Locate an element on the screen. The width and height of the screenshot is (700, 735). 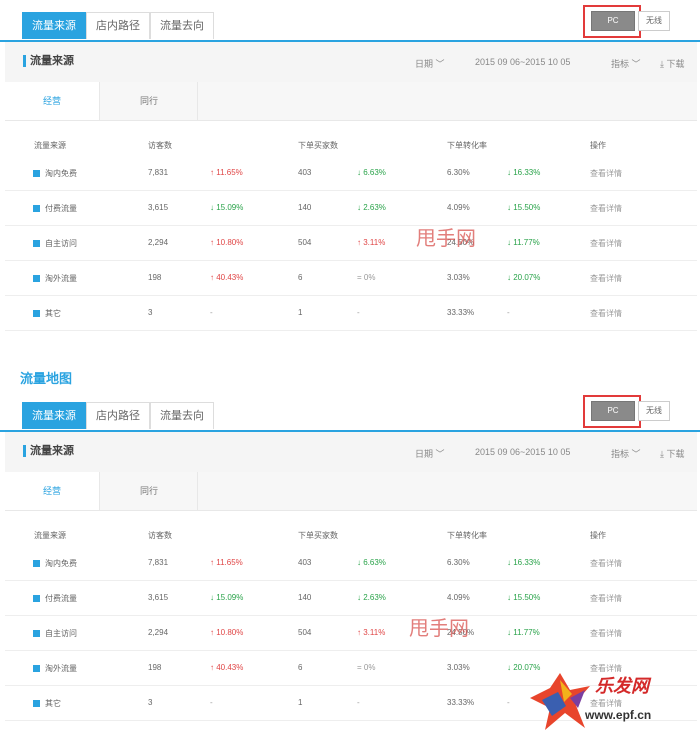
buyers-change-value: 3.11% is located at coordinates (374, 242).